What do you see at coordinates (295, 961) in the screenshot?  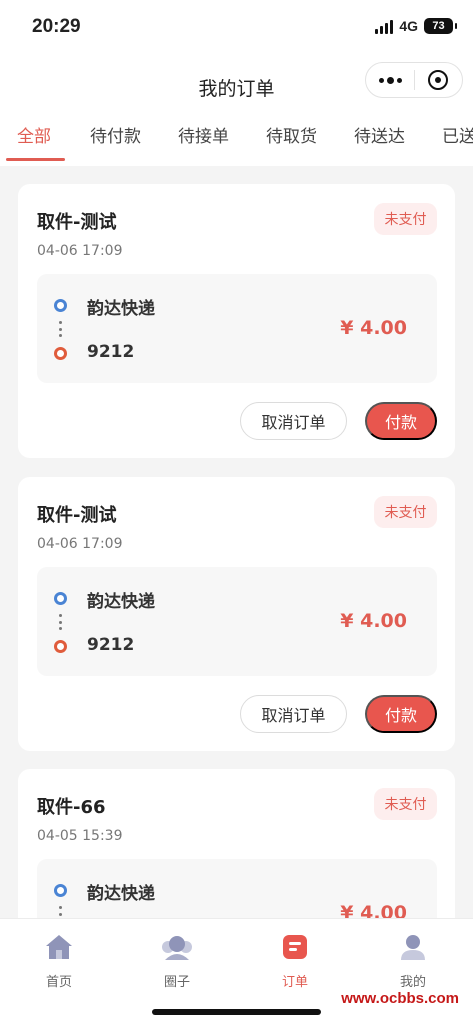 I see `tabbar-orders: 订单` at bounding box center [295, 961].